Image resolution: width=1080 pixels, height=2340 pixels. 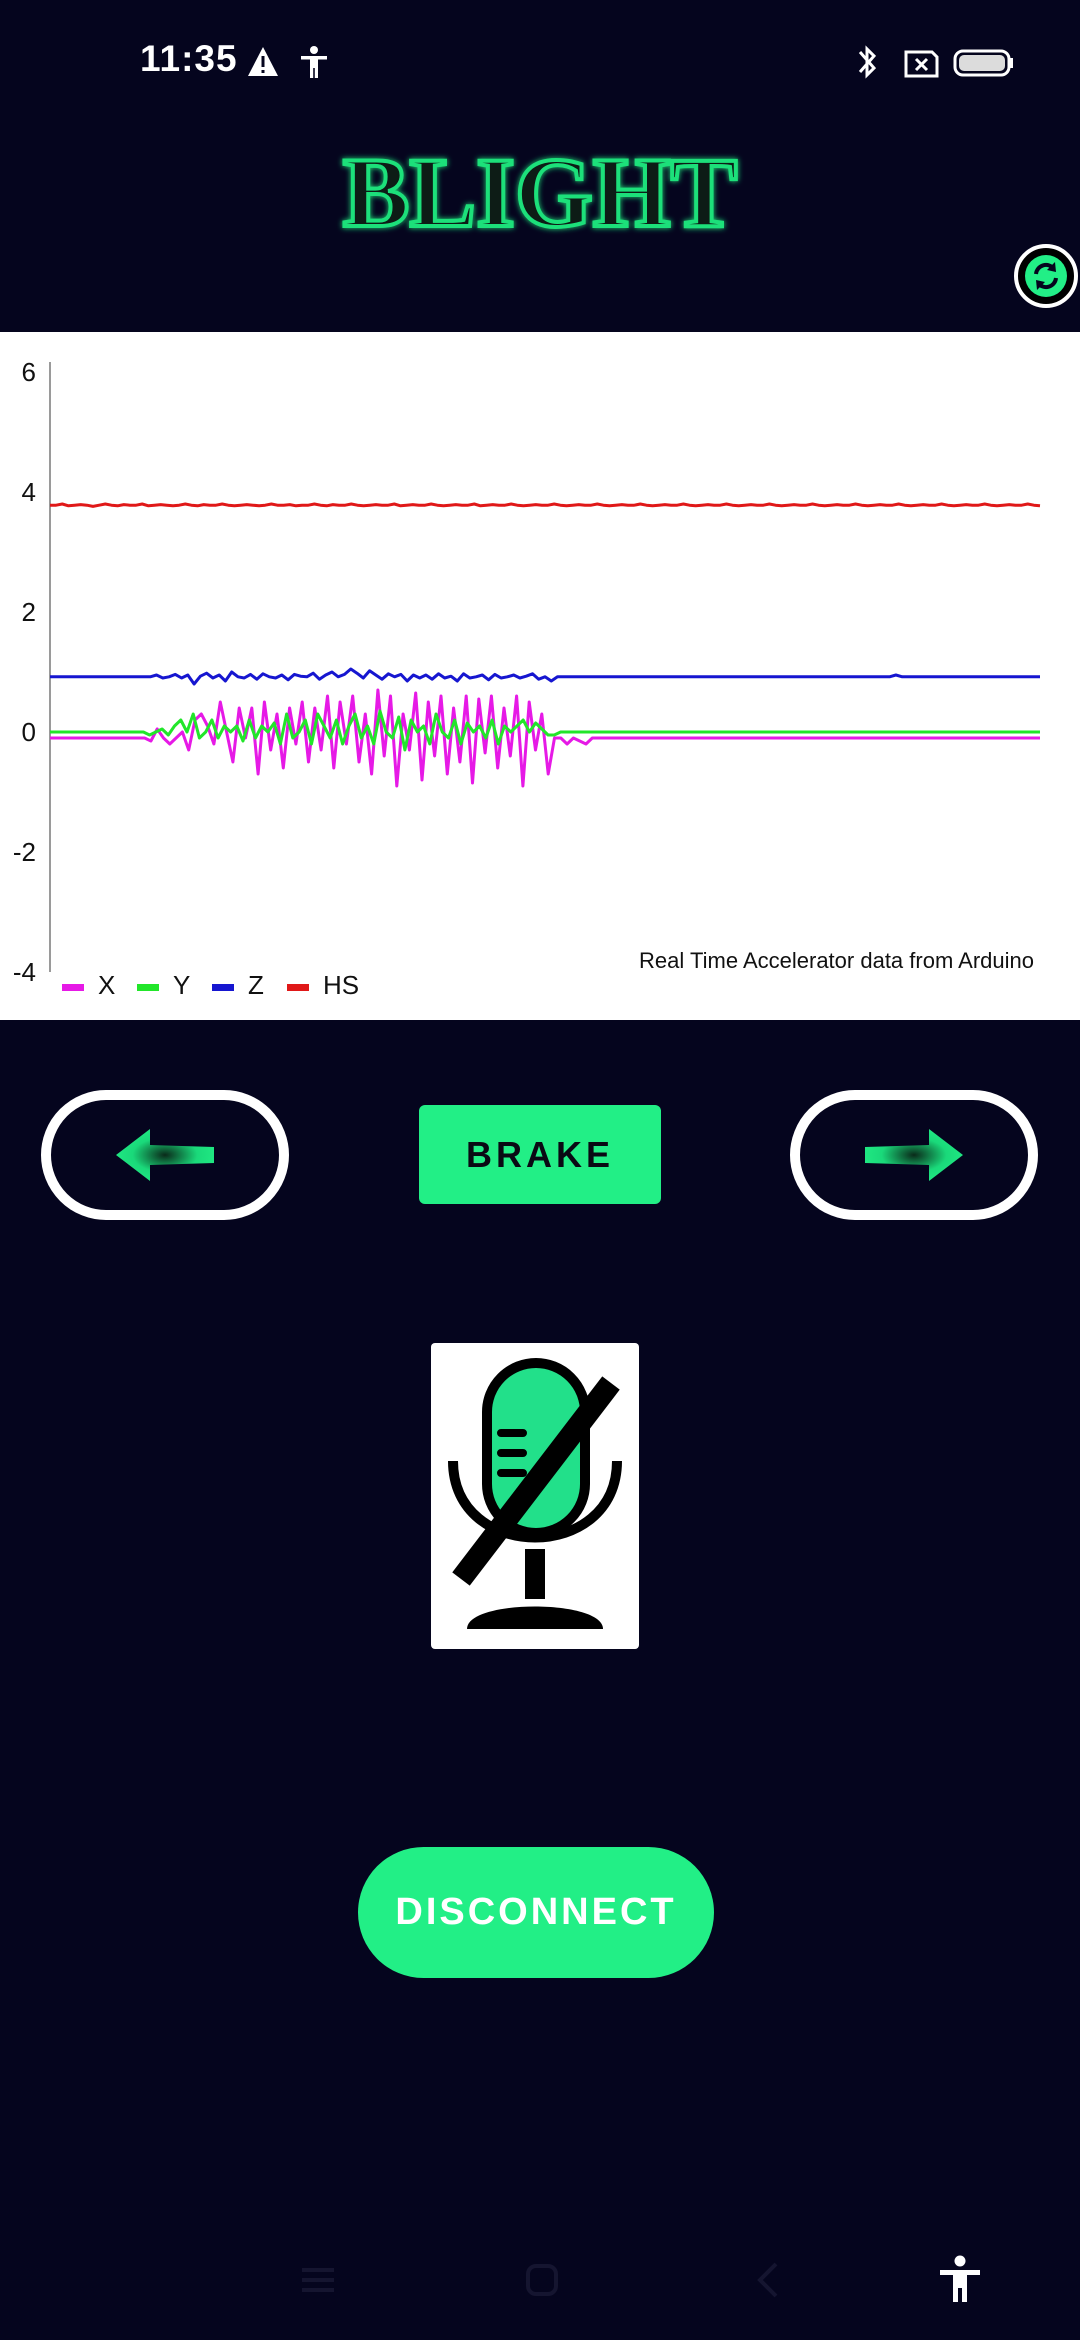 I want to click on disconnect-button: DISCONNECT, so click(x=536, y=1912).